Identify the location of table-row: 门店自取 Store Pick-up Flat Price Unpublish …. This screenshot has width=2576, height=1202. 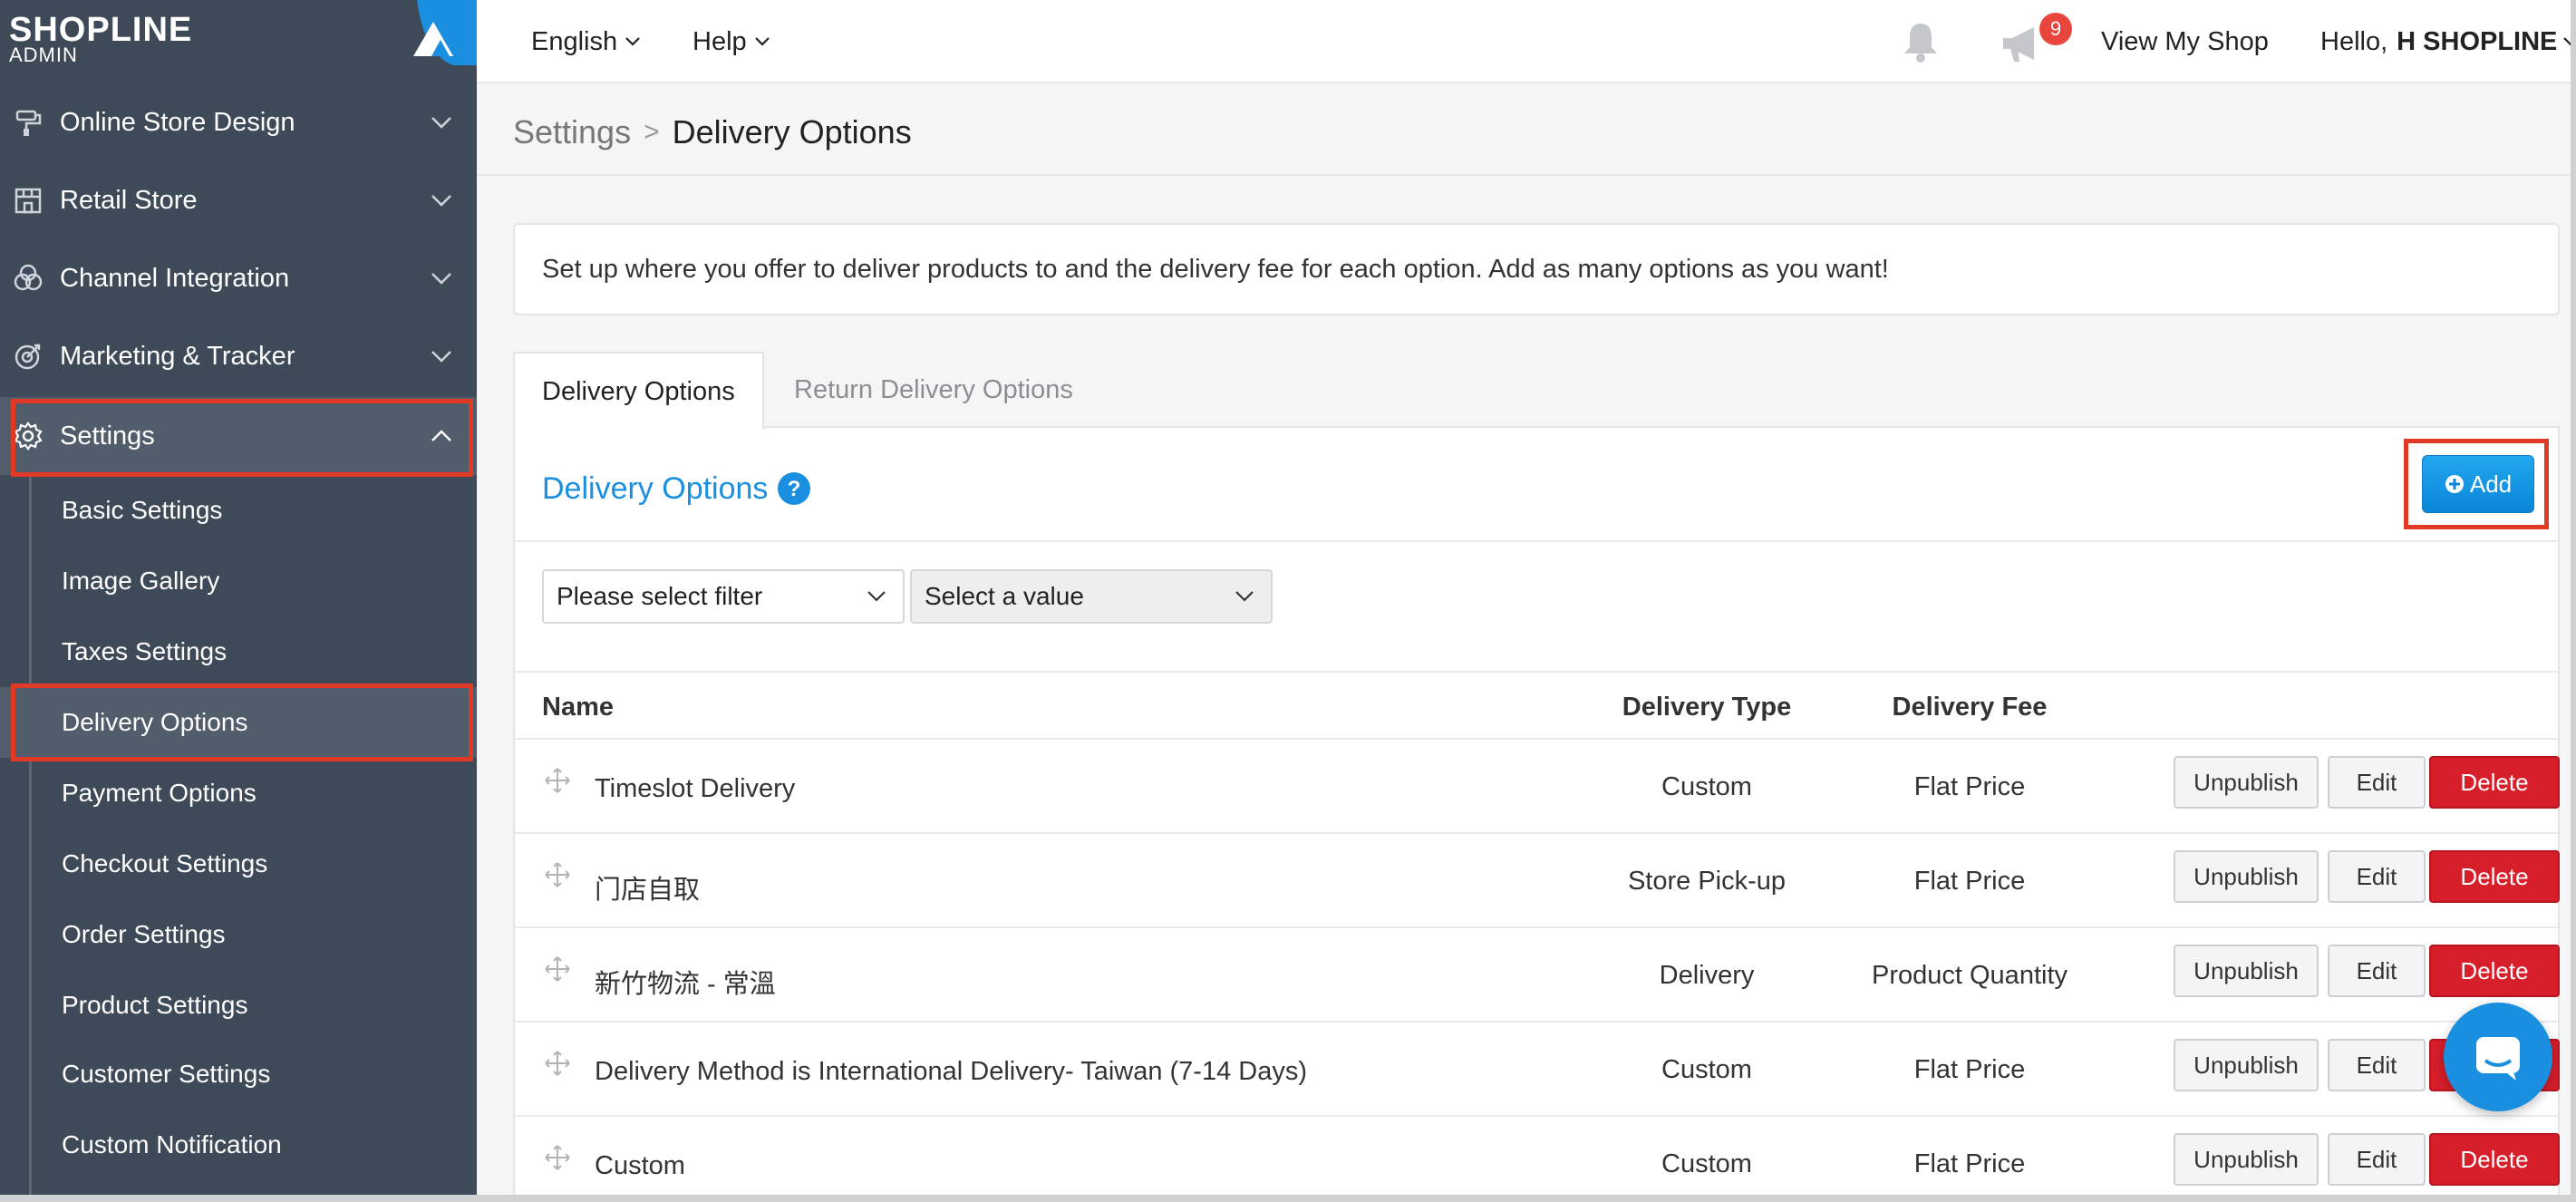
(1537, 879).